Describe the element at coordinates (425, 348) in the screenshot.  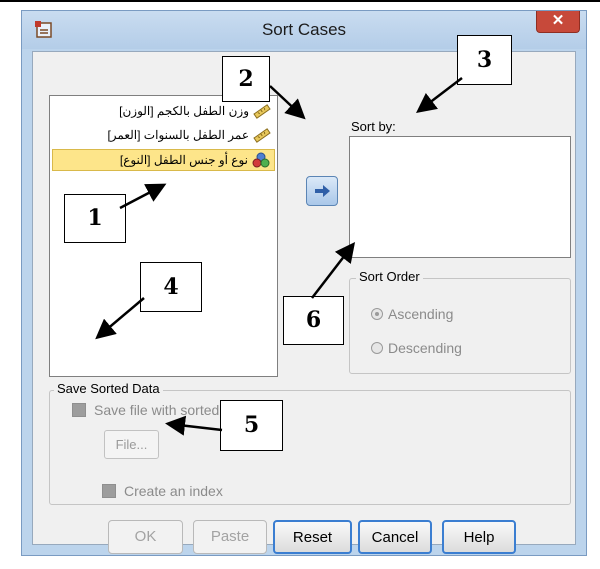
I see `descending-label: Descending` at that location.